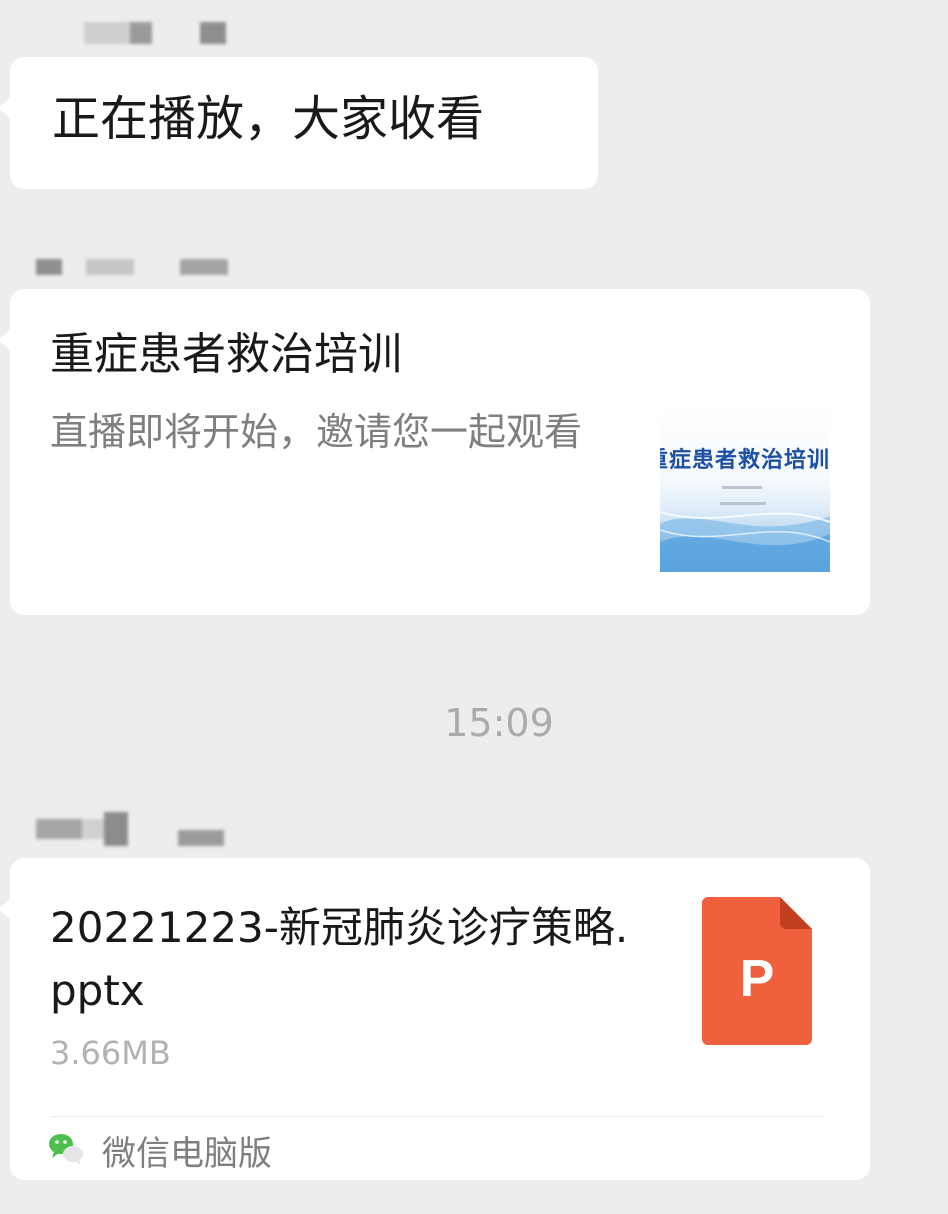 The width and height of the screenshot is (948, 1214). What do you see at coordinates (187, 1154) in the screenshot?
I see `source-label: 微信电脑版` at bounding box center [187, 1154].